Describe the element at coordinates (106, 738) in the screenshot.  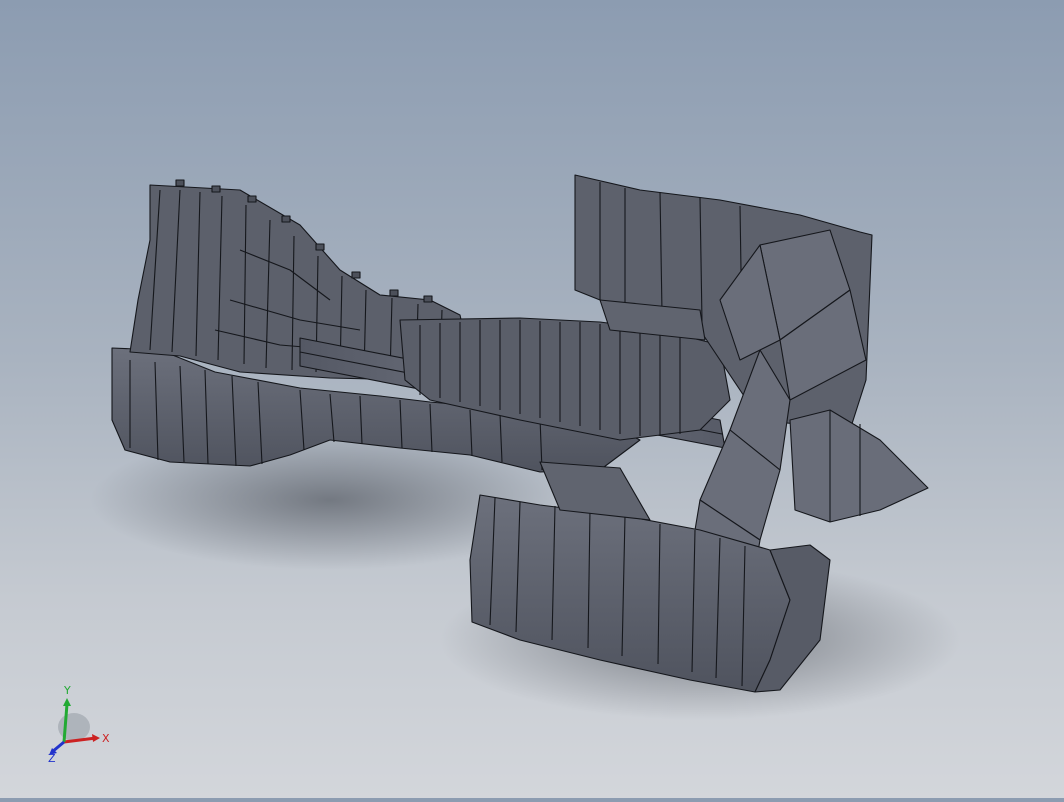
I see `triad-x-label: X` at that location.